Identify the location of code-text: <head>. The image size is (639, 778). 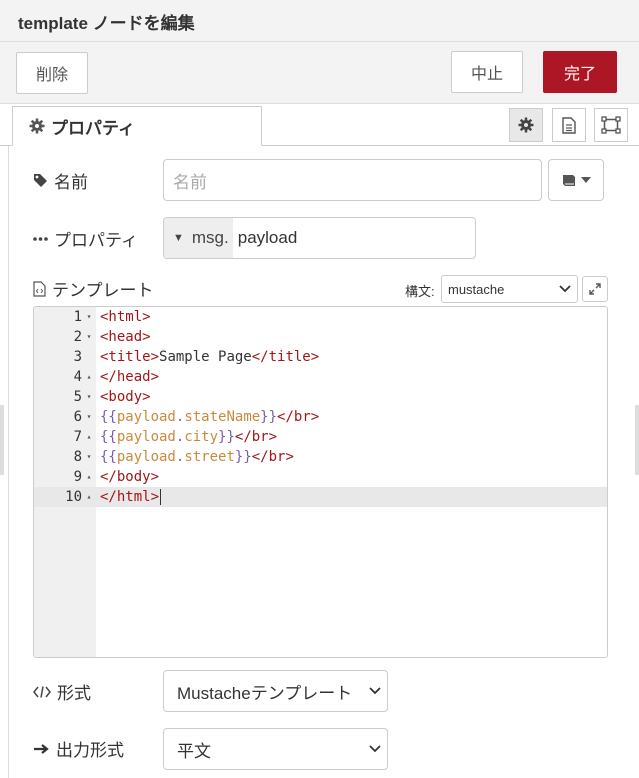
(125, 337).